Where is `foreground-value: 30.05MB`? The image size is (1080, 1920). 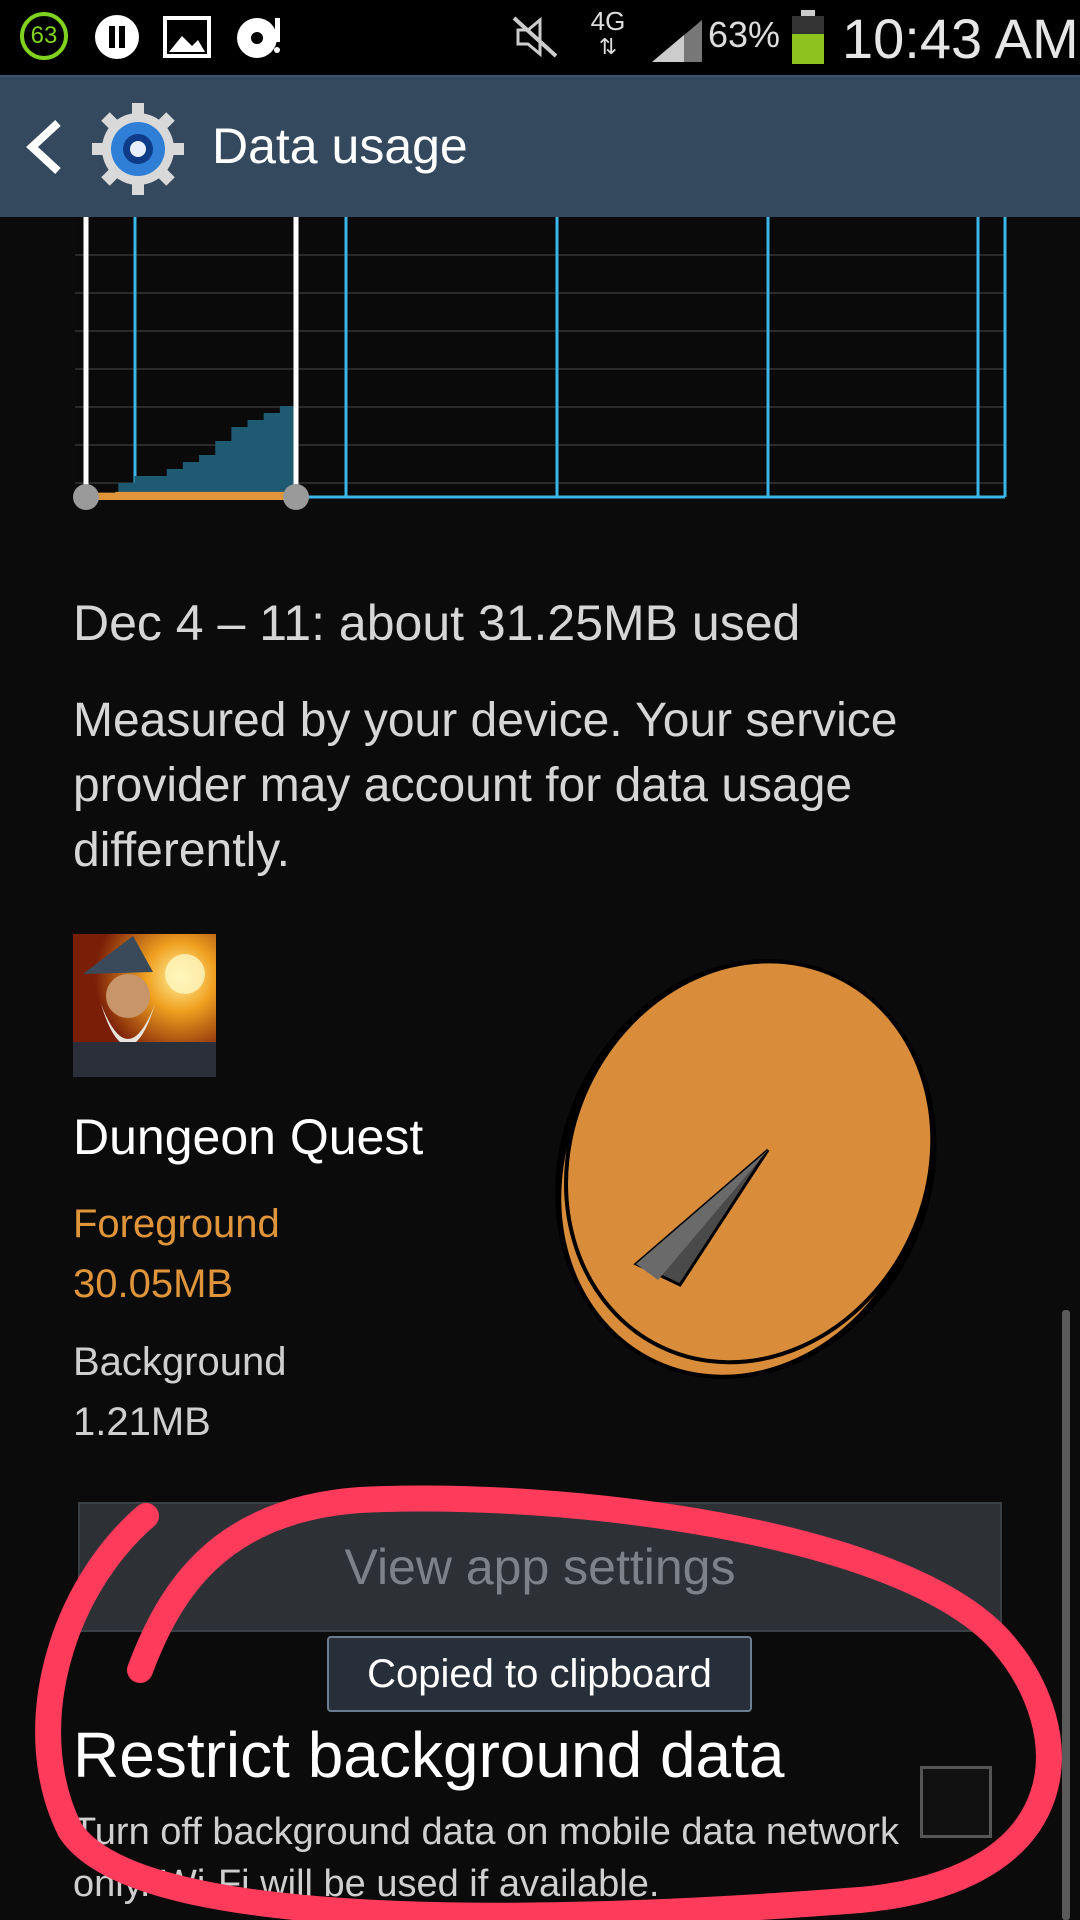
foreground-value: 30.05MB is located at coordinates (153, 1284).